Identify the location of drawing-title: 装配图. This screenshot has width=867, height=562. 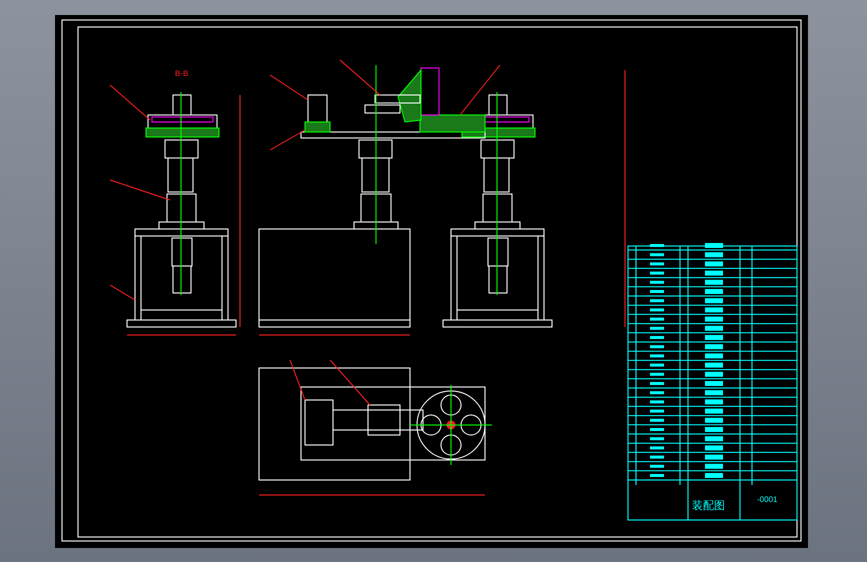
(708, 506).